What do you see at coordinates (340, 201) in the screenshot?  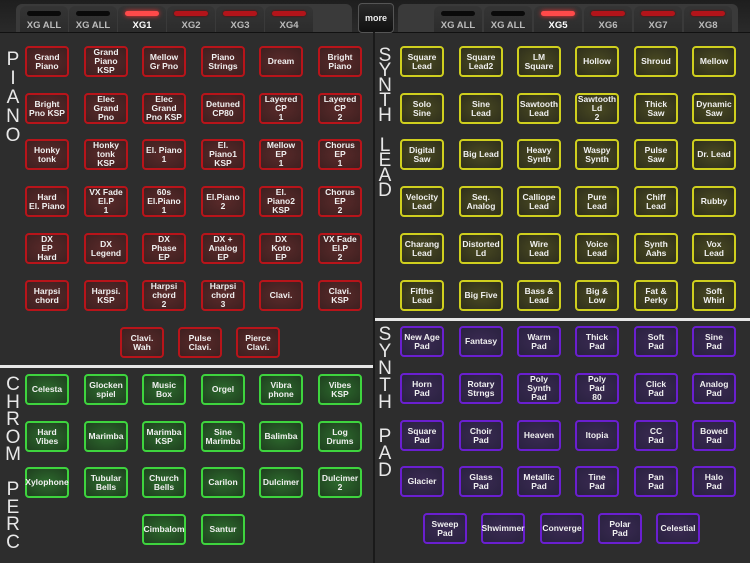 I see `piano-voice-button: Chorus EP 2` at bounding box center [340, 201].